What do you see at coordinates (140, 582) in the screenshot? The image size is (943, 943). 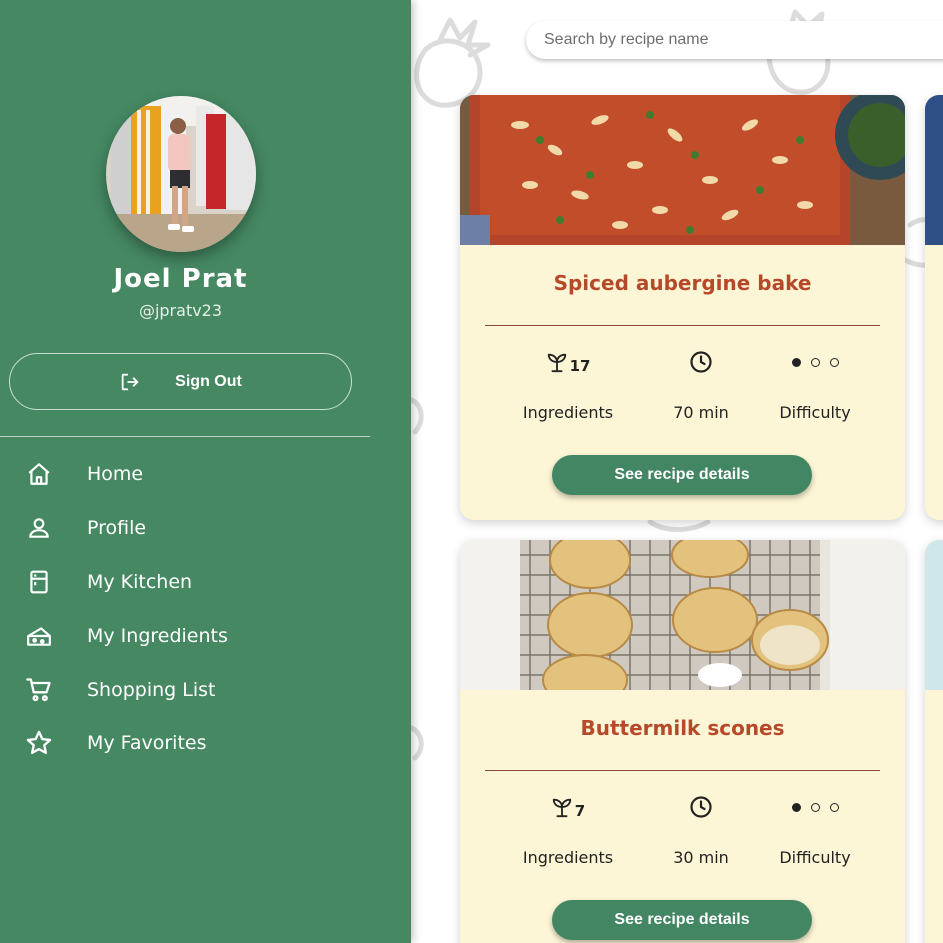 I see `nav-item-label: My Kitchen` at bounding box center [140, 582].